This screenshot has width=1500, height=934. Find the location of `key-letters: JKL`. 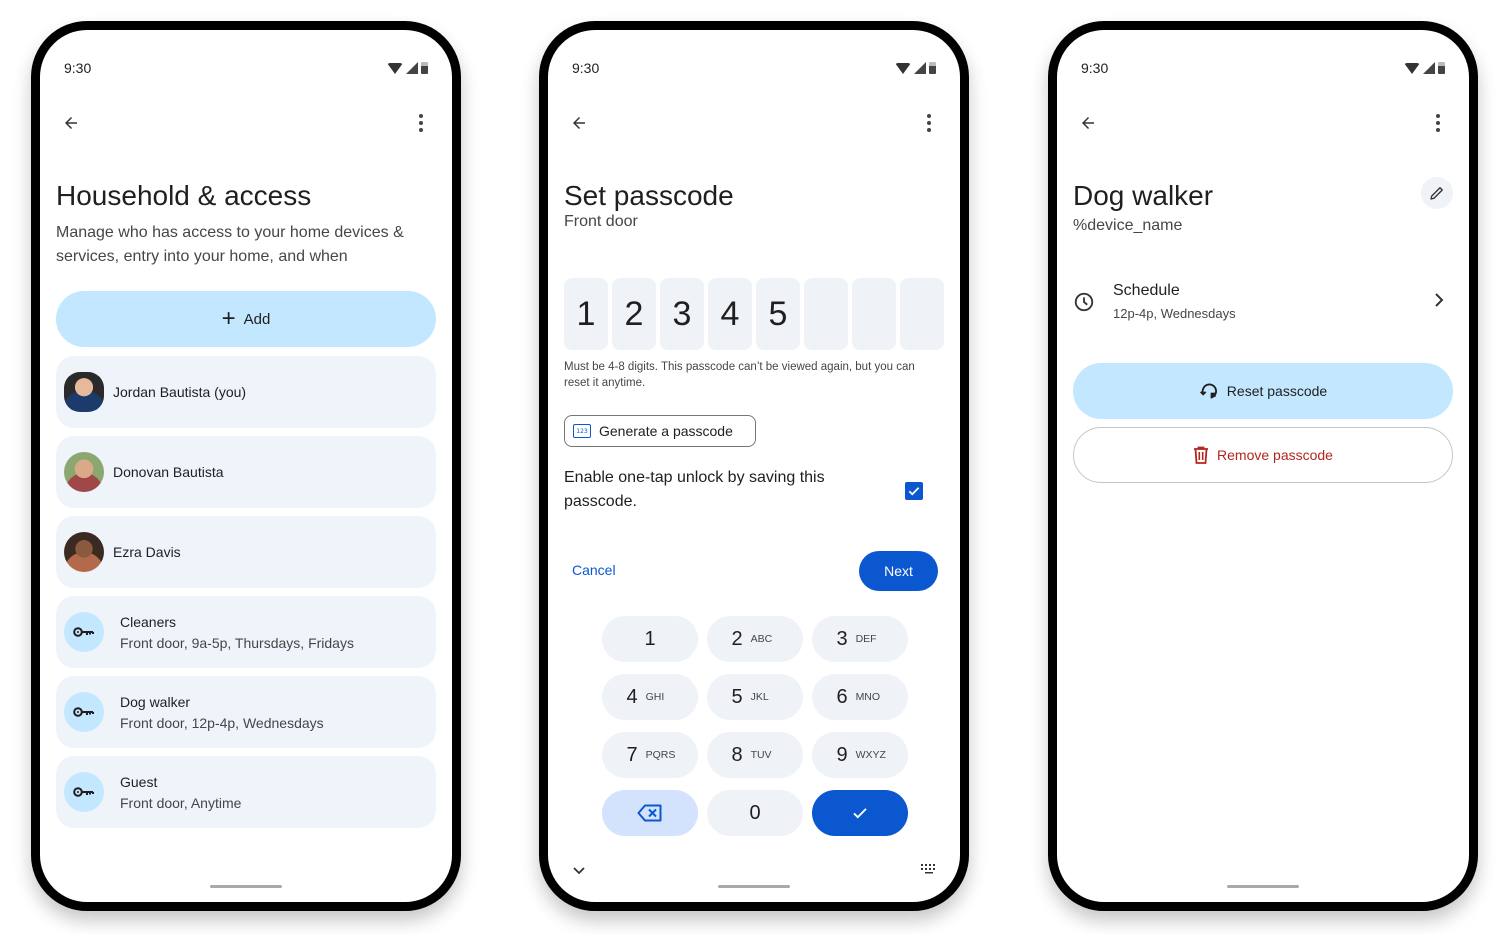

key-letters: JKL is located at coordinates (759, 697).